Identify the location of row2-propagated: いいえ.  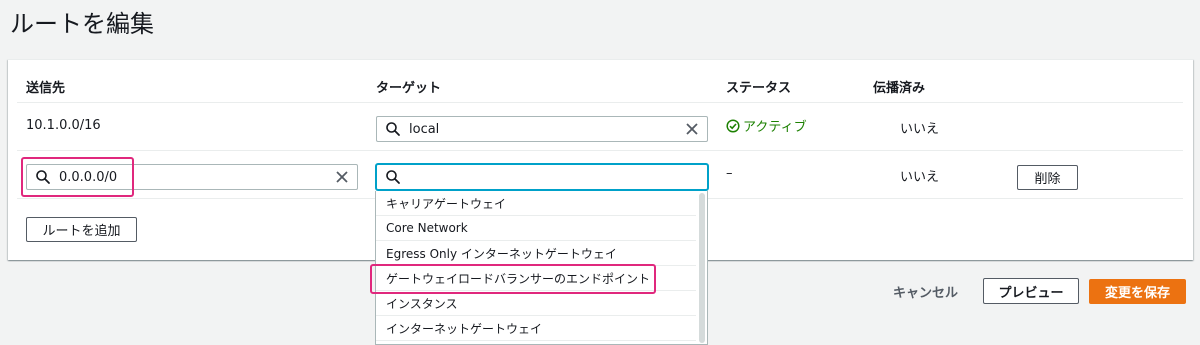
(920, 177).